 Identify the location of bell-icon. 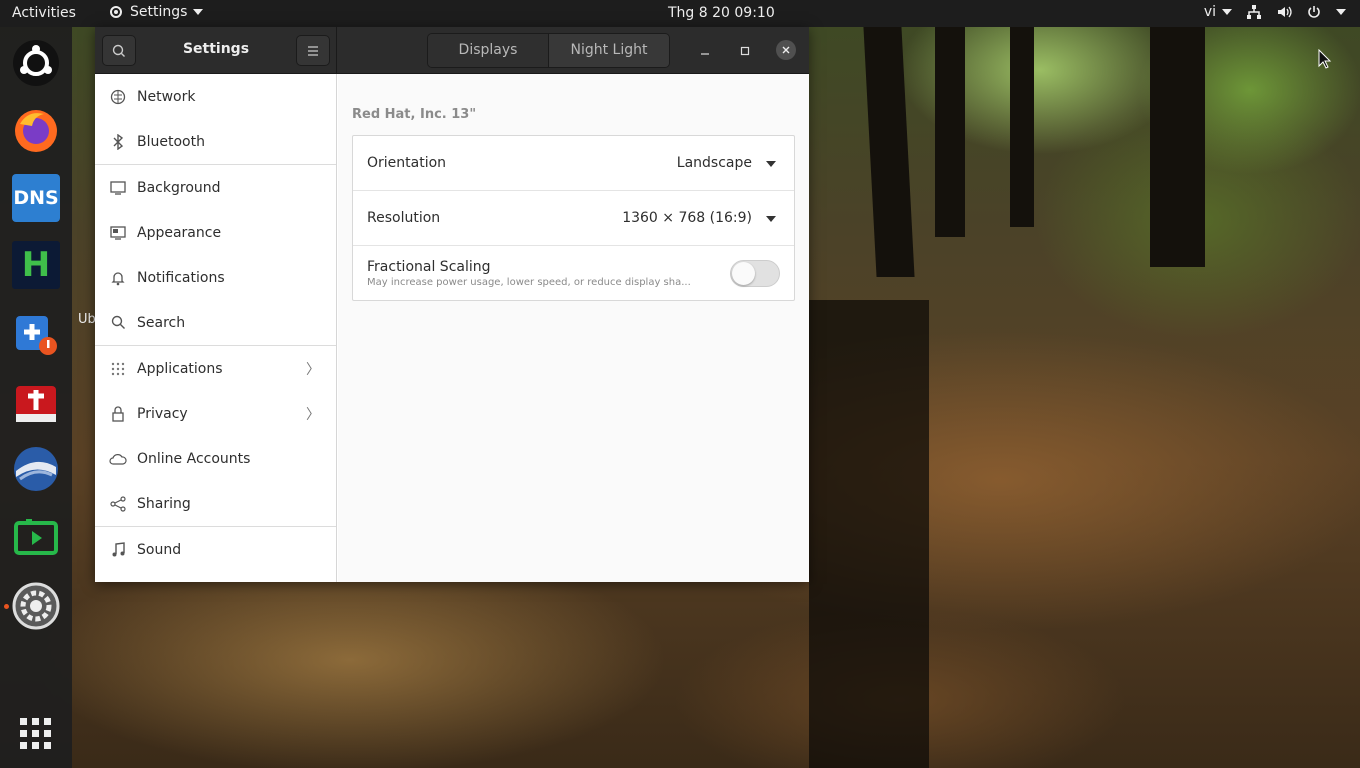
(118, 278).